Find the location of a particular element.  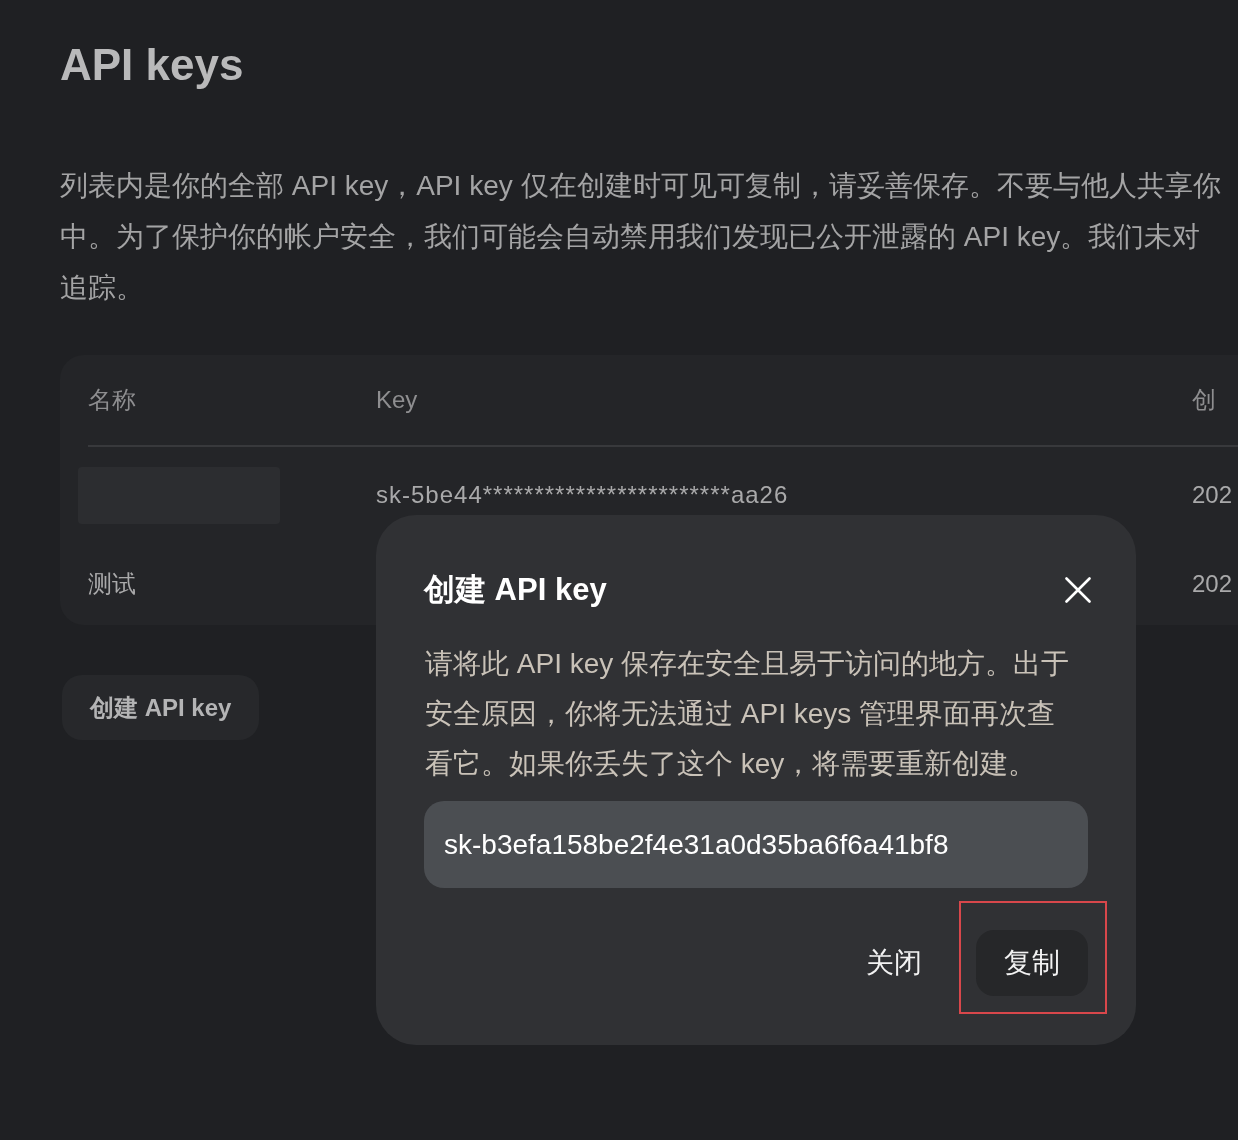

dialog-message: 请将此 API key 保存在安全且易于访问的地方。出于安全原因，你将无法通过 API keys 管理界面再次查看它。如果你丢失了这个 key，将需要重新创建。 is located at coordinates (748, 714).